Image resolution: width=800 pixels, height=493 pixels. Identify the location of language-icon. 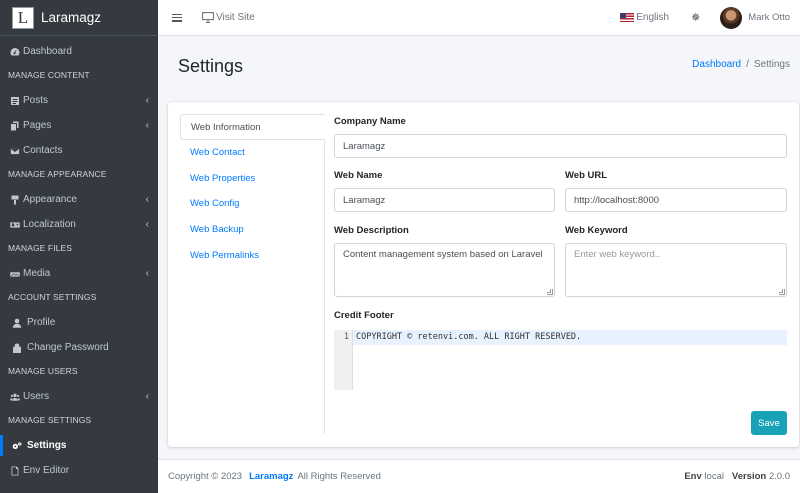
(15, 225).